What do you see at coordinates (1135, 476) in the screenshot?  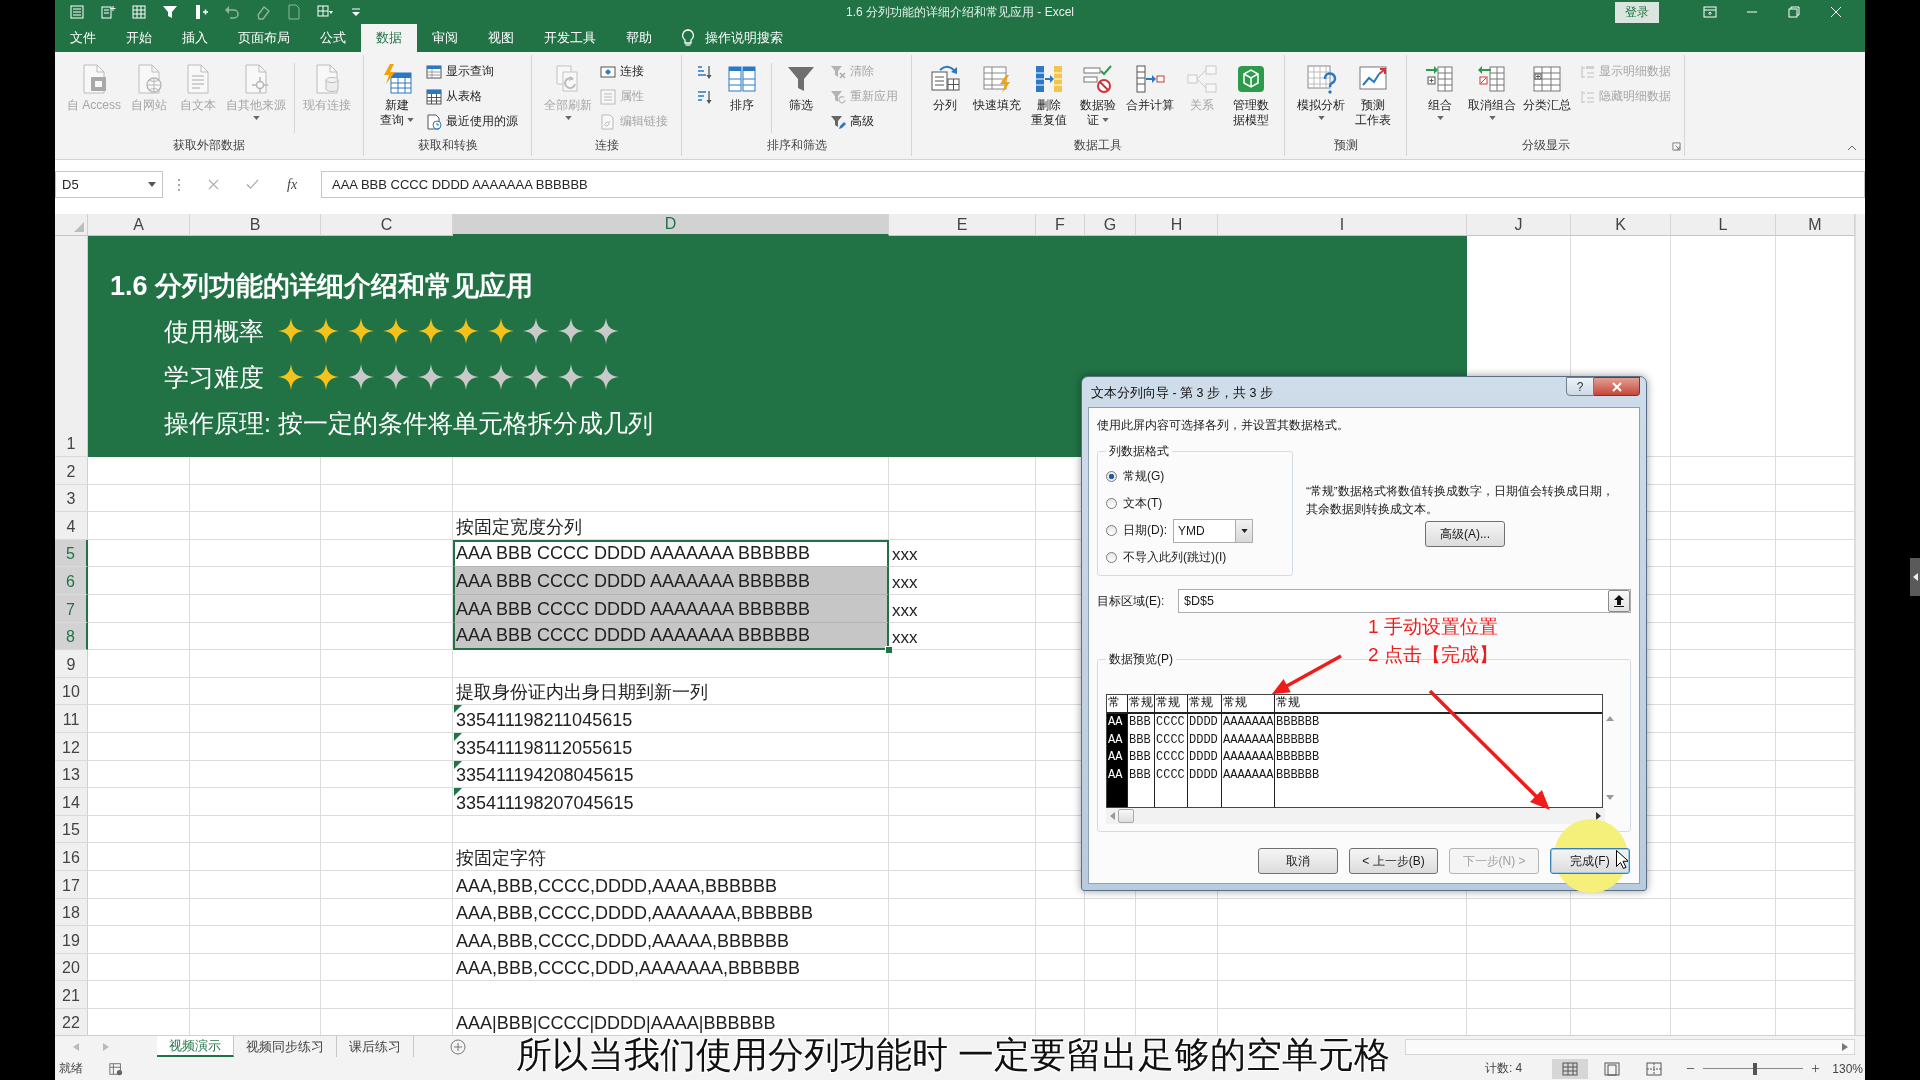 I see `radio-option: 常规(G)` at bounding box center [1135, 476].